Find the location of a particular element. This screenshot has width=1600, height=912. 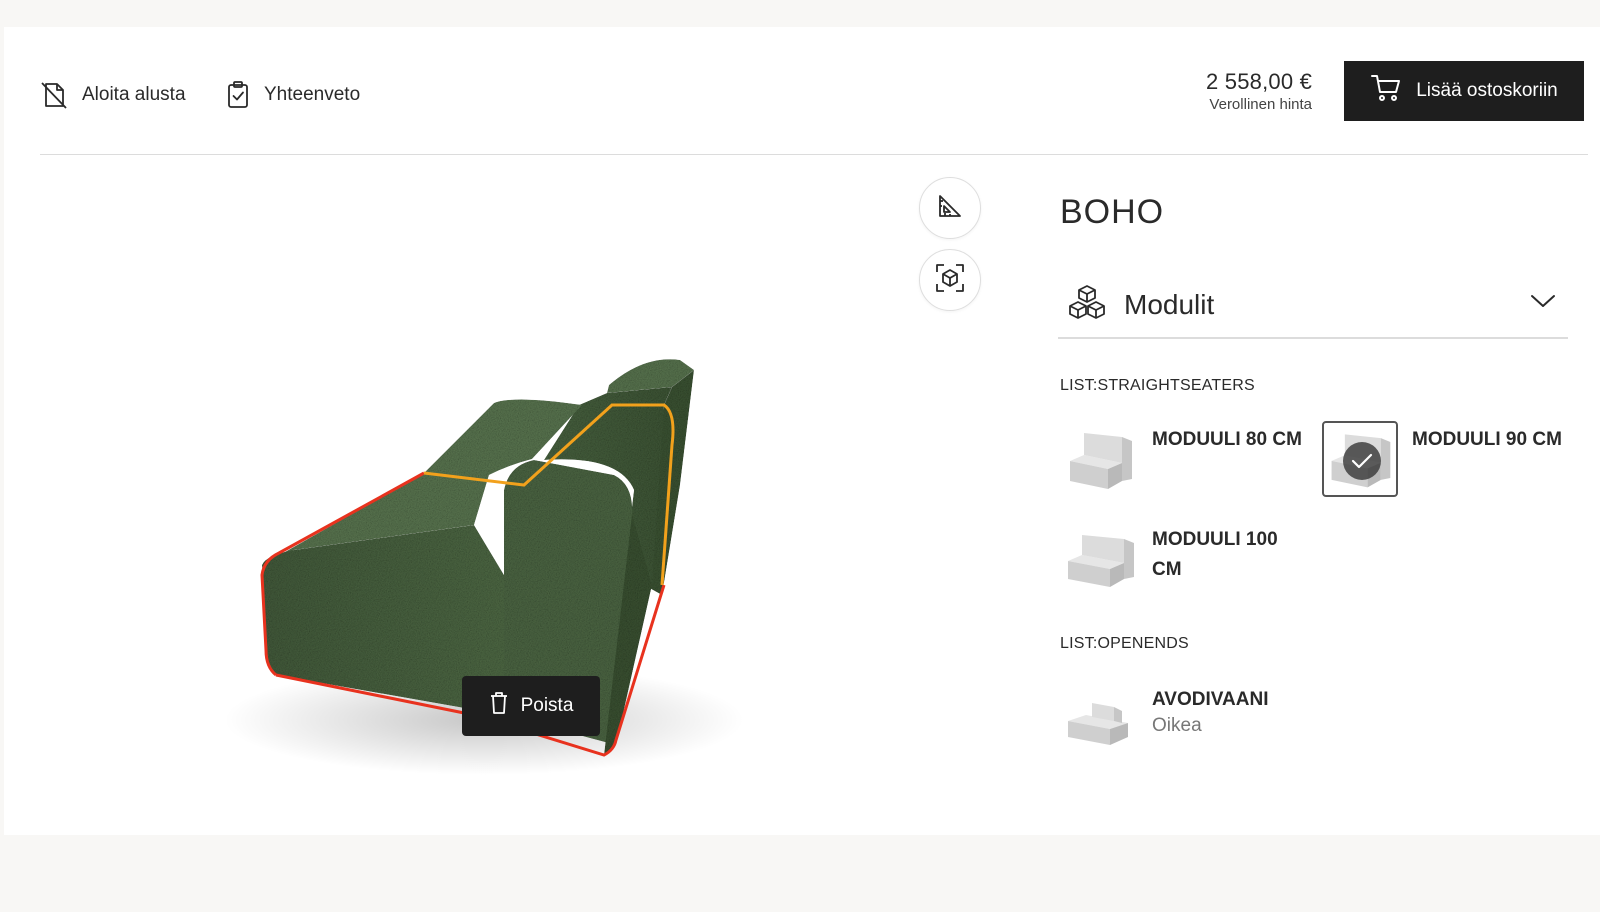

checkmark-icon is located at coordinates (1362, 461).